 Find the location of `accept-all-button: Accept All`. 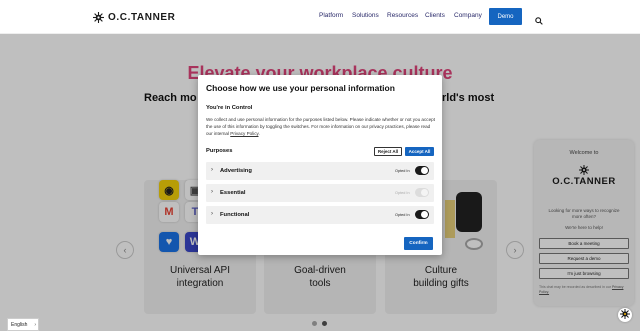

accept-all-button: Accept All is located at coordinates (419, 151).